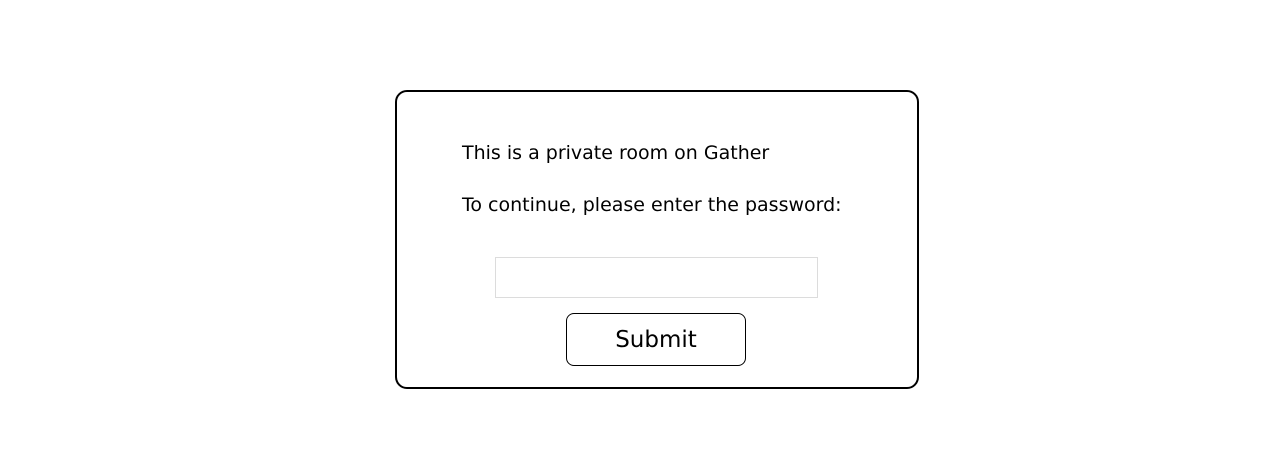 The width and height of the screenshot is (1287, 471). What do you see at coordinates (652, 205) in the screenshot?
I see `password-prompt: To continue, please enter the password:` at bounding box center [652, 205].